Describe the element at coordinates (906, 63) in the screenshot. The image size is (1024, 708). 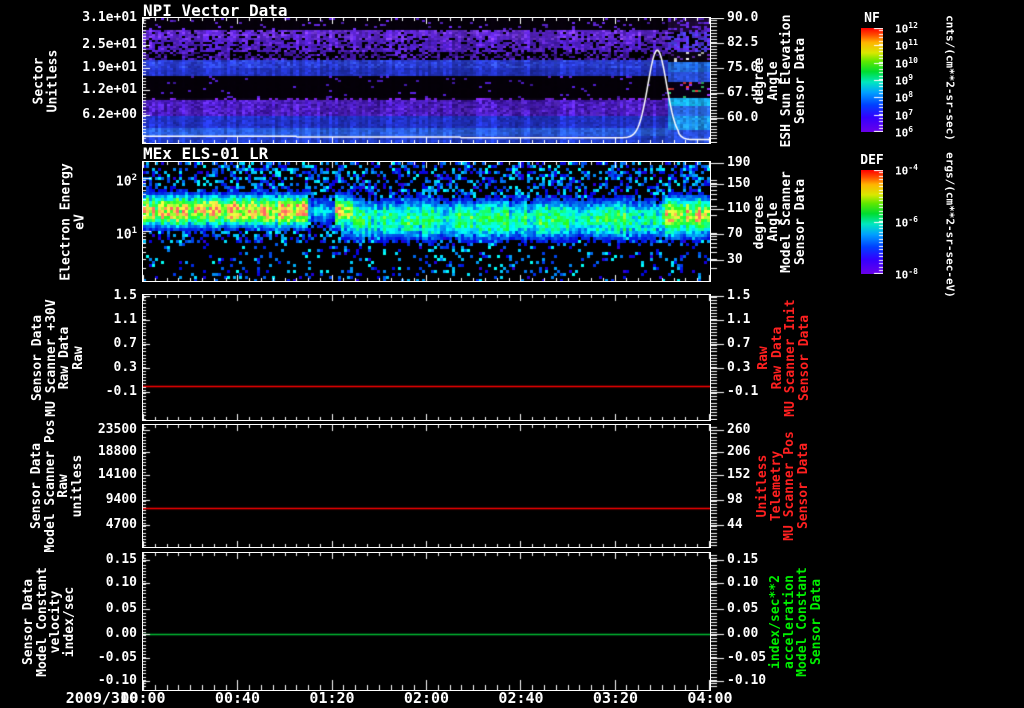
I see `colorbar-tick-label: 1010` at that location.